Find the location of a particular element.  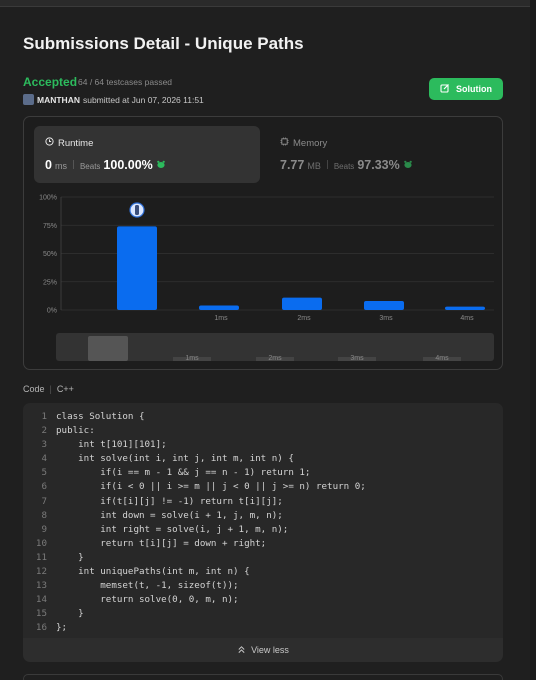

x-tick-label: 2ms is located at coordinates (304, 318).